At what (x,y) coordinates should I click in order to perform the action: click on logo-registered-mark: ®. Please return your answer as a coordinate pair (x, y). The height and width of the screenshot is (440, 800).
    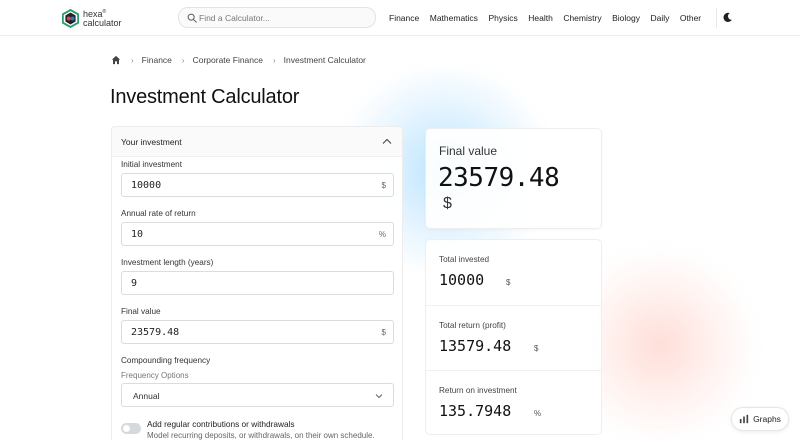
    Looking at the image, I should click on (104, 12).